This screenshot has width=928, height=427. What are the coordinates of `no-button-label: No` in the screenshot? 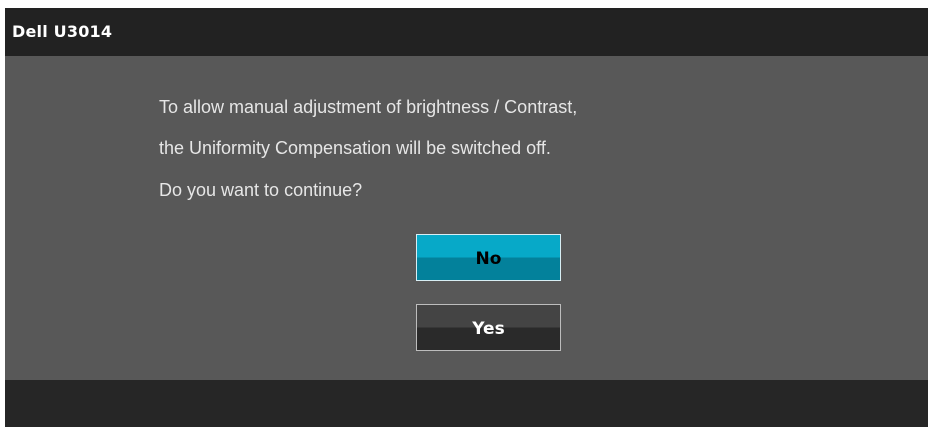 It's located at (488, 259).